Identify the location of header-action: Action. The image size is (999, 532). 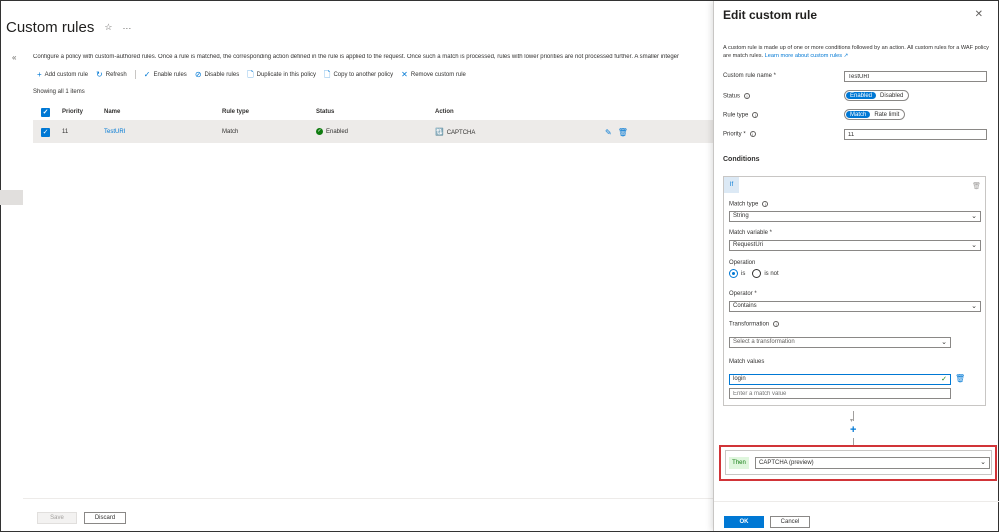
(520, 112).